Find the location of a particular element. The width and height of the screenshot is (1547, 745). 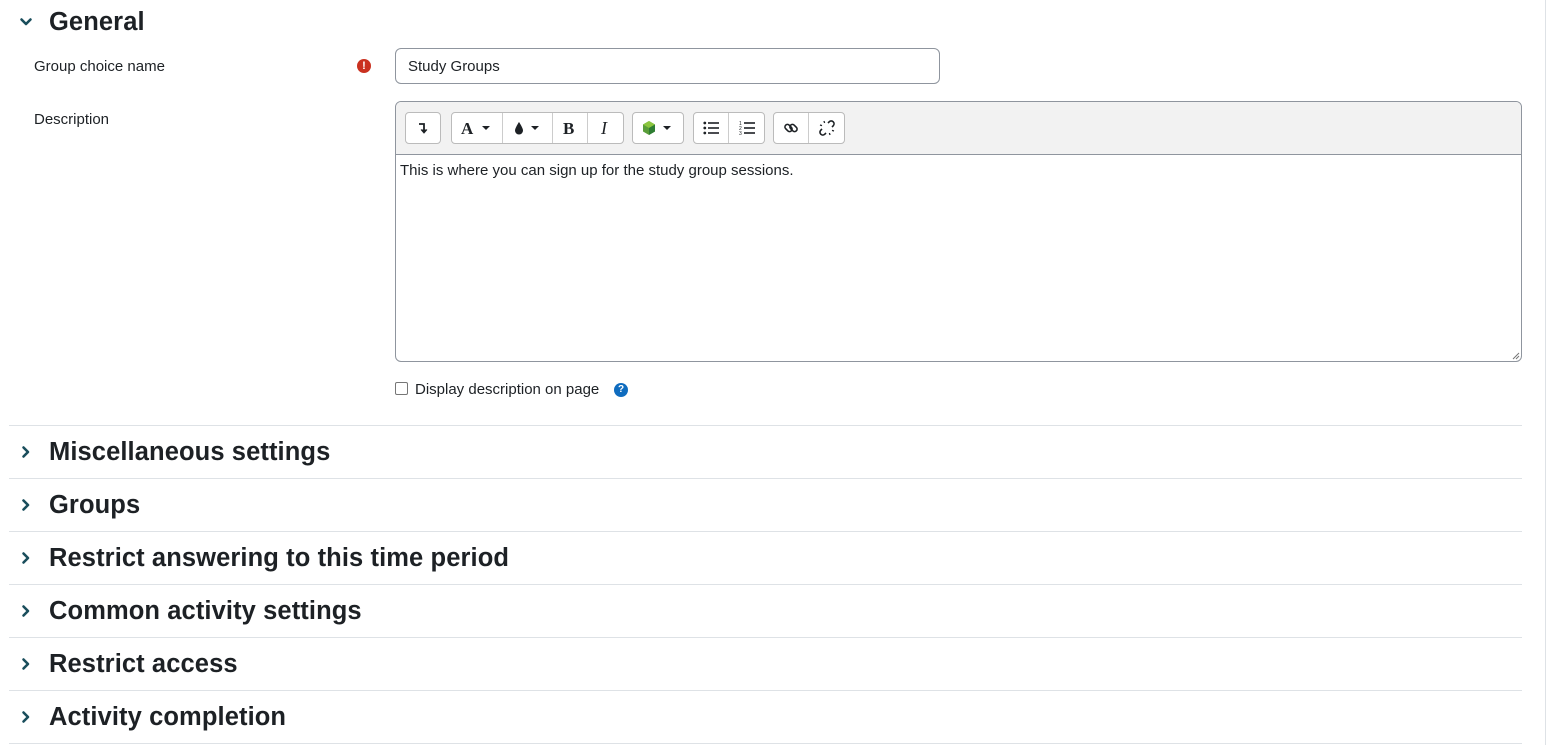

resize-handle-icon is located at coordinates (1515, 355).